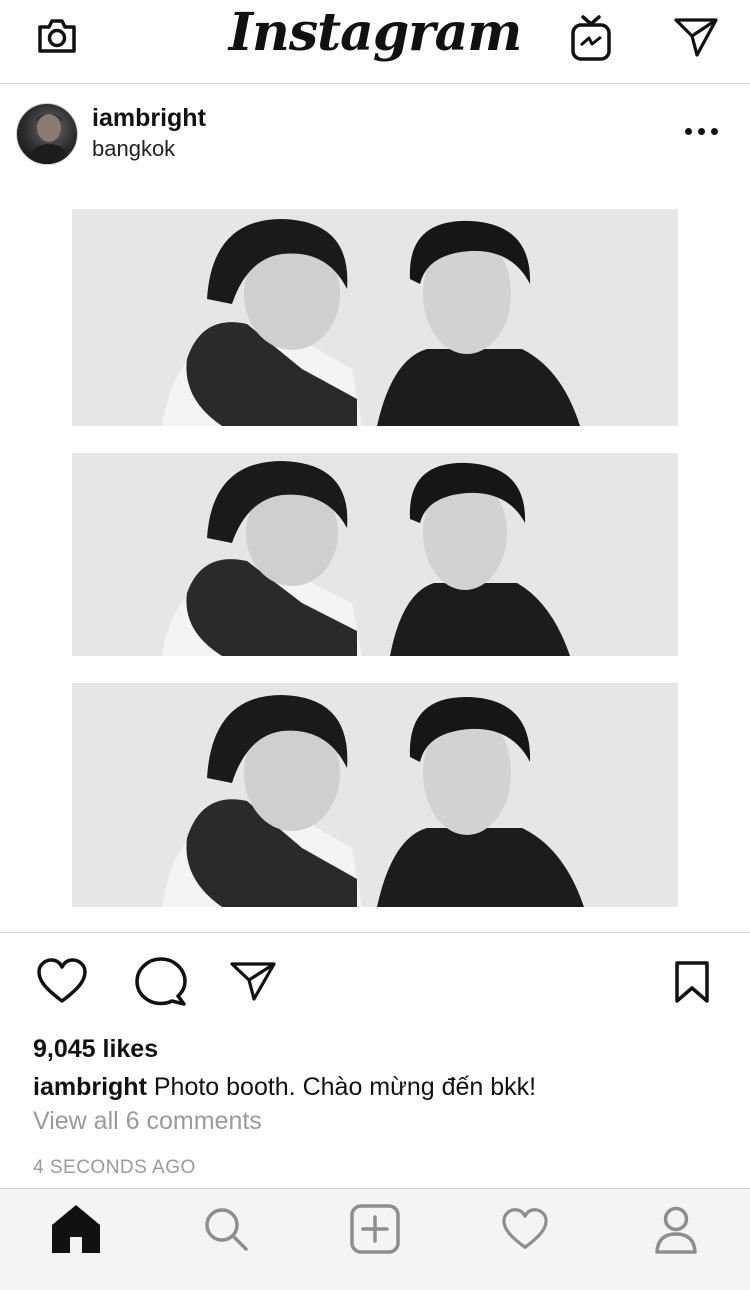  What do you see at coordinates (76, 1229) in the screenshot?
I see `home-icon` at bounding box center [76, 1229].